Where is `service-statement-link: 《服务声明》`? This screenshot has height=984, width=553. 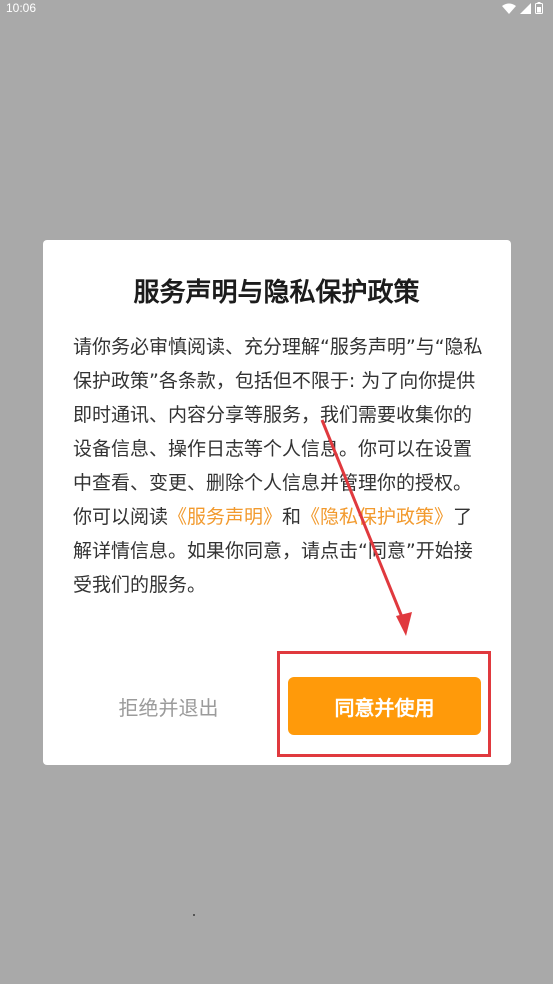 service-statement-link: 《服务声明》 is located at coordinates (225, 517).